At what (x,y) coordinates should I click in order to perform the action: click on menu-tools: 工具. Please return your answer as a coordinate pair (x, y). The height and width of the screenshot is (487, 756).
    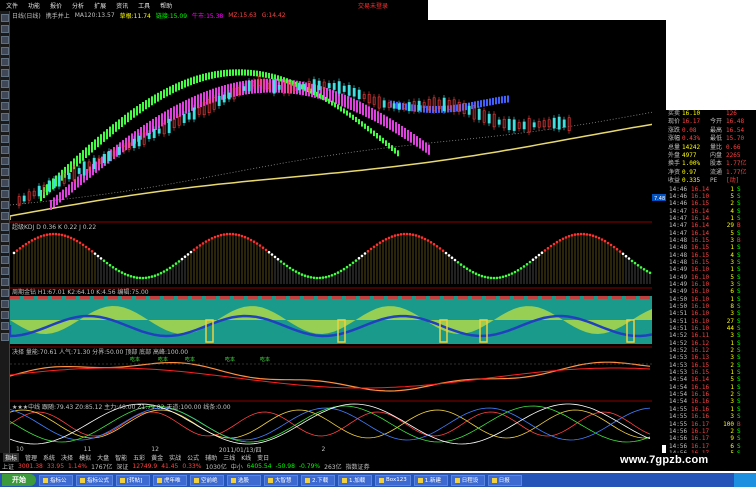
    Looking at the image, I should click on (144, 5).